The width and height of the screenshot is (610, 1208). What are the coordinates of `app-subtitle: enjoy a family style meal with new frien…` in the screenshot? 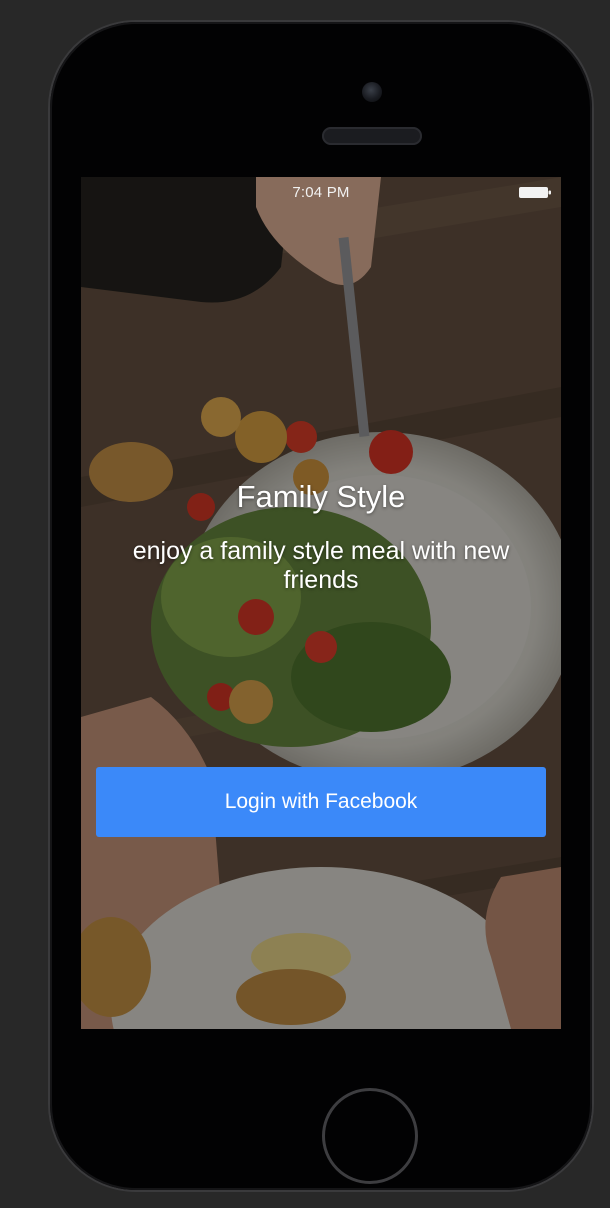 It's located at (321, 565).